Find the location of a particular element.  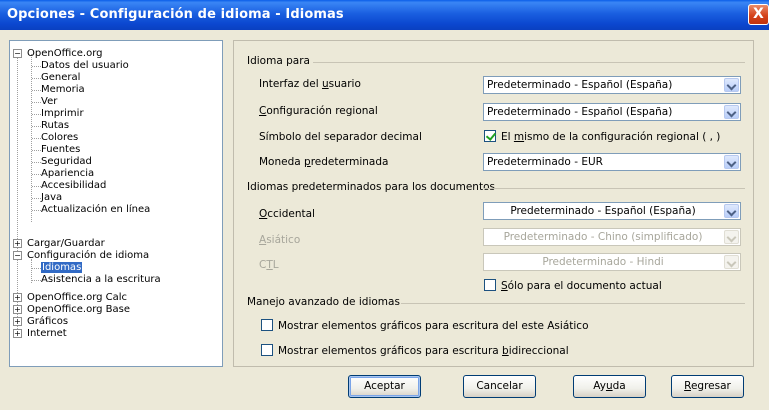

asiatico-label: Asiático is located at coordinates (280, 240).